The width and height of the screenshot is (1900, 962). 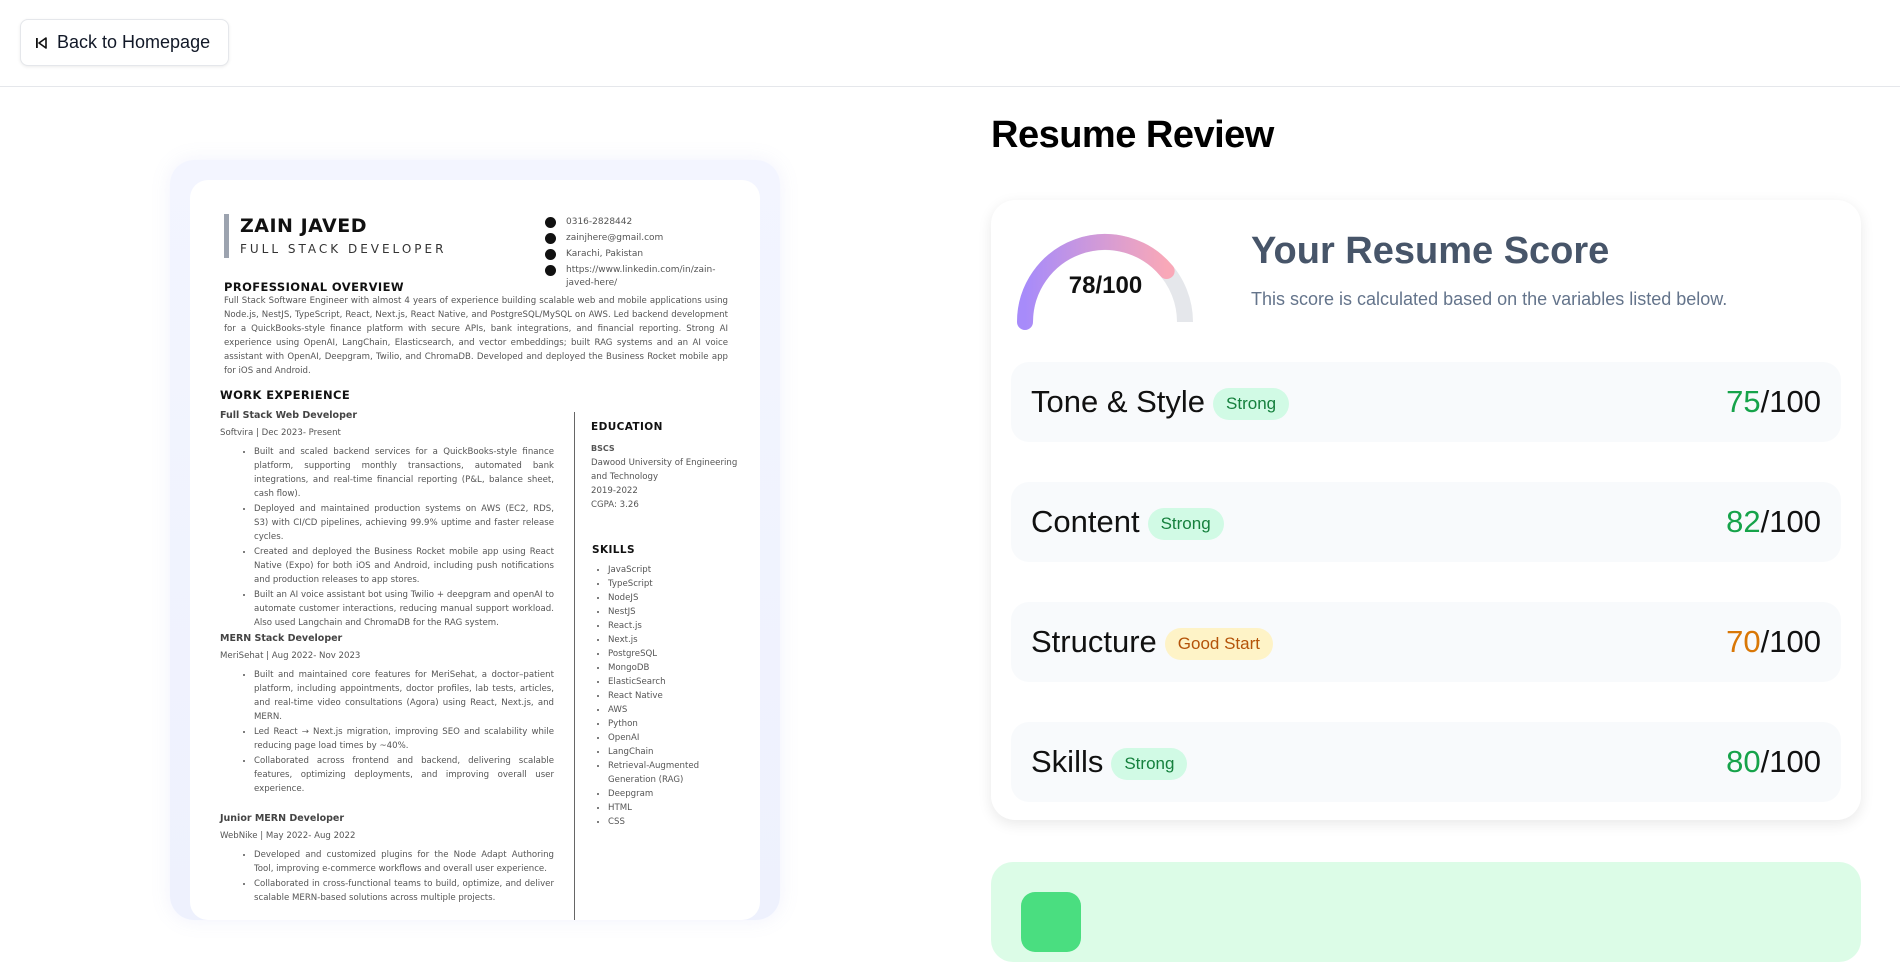 I want to click on education-heading: EDUCATION, so click(x=627, y=427).